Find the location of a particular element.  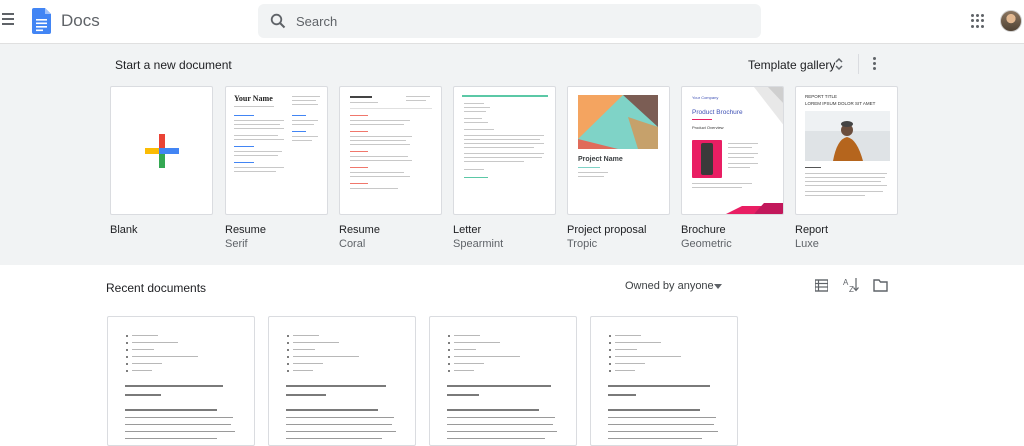

app-title: Docs is located at coordinates (80, 21).